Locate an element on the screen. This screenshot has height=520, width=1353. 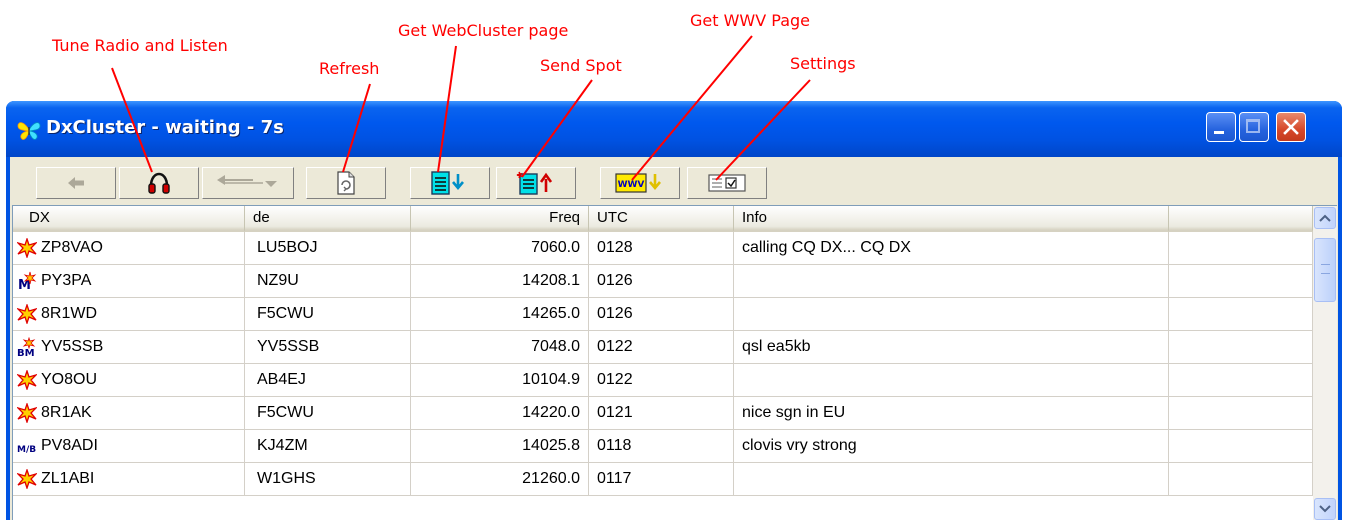
cell-info: calling CQ DX... CQ DX is located at coordinates (951, 248).